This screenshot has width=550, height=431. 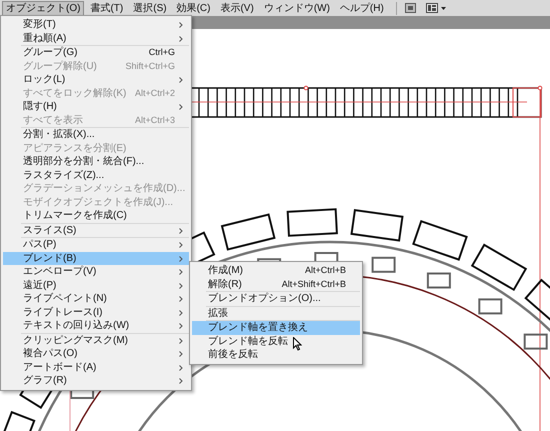 I want to click on shortcut-text: Alt+Shift+Ctrl+B, so click(x=314, y=284).